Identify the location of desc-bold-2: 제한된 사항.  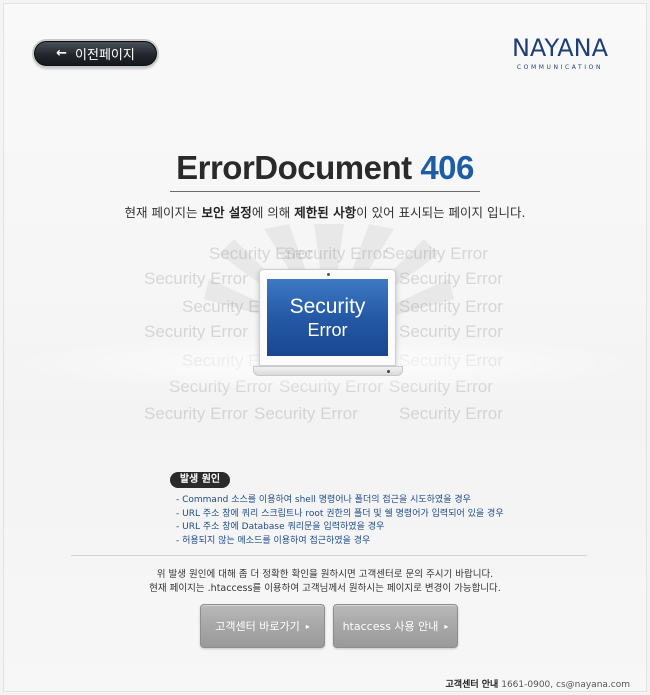
(325, 212).